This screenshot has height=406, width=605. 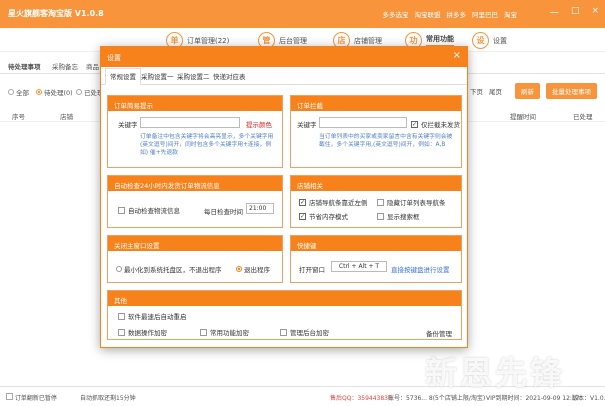 I want to click on nav-left-checkbox: ✓ 店铺导航条靠近左侧, so click(x=333, y=202).